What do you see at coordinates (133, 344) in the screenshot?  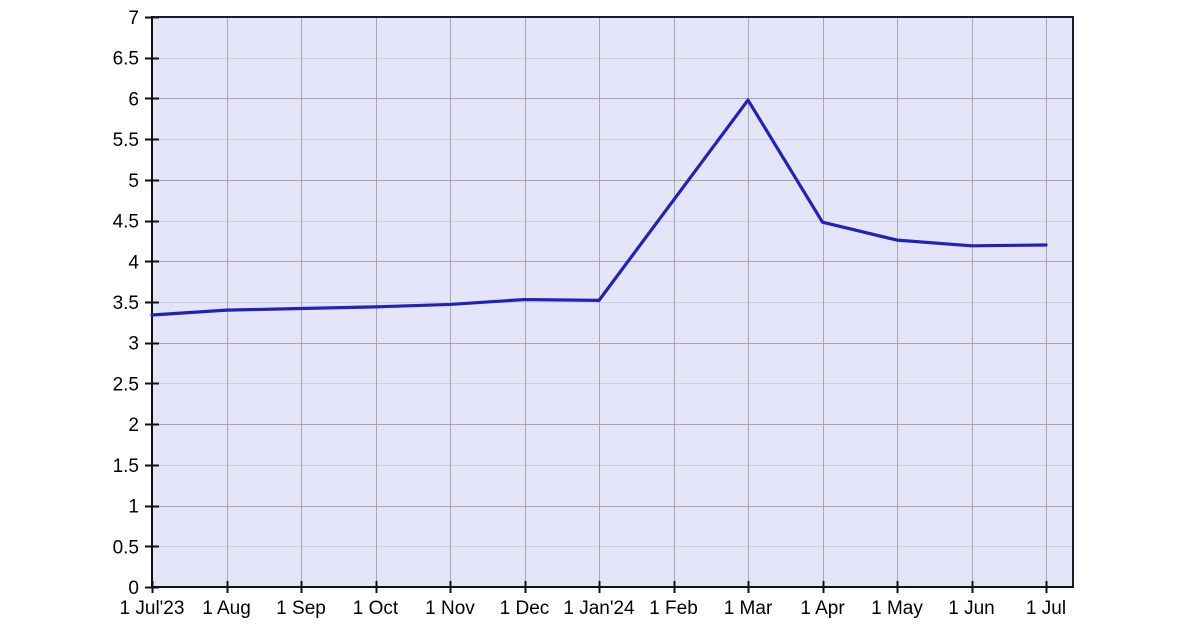 I see `y-axis-tick-label: 3` at bounding box center [133, 344].